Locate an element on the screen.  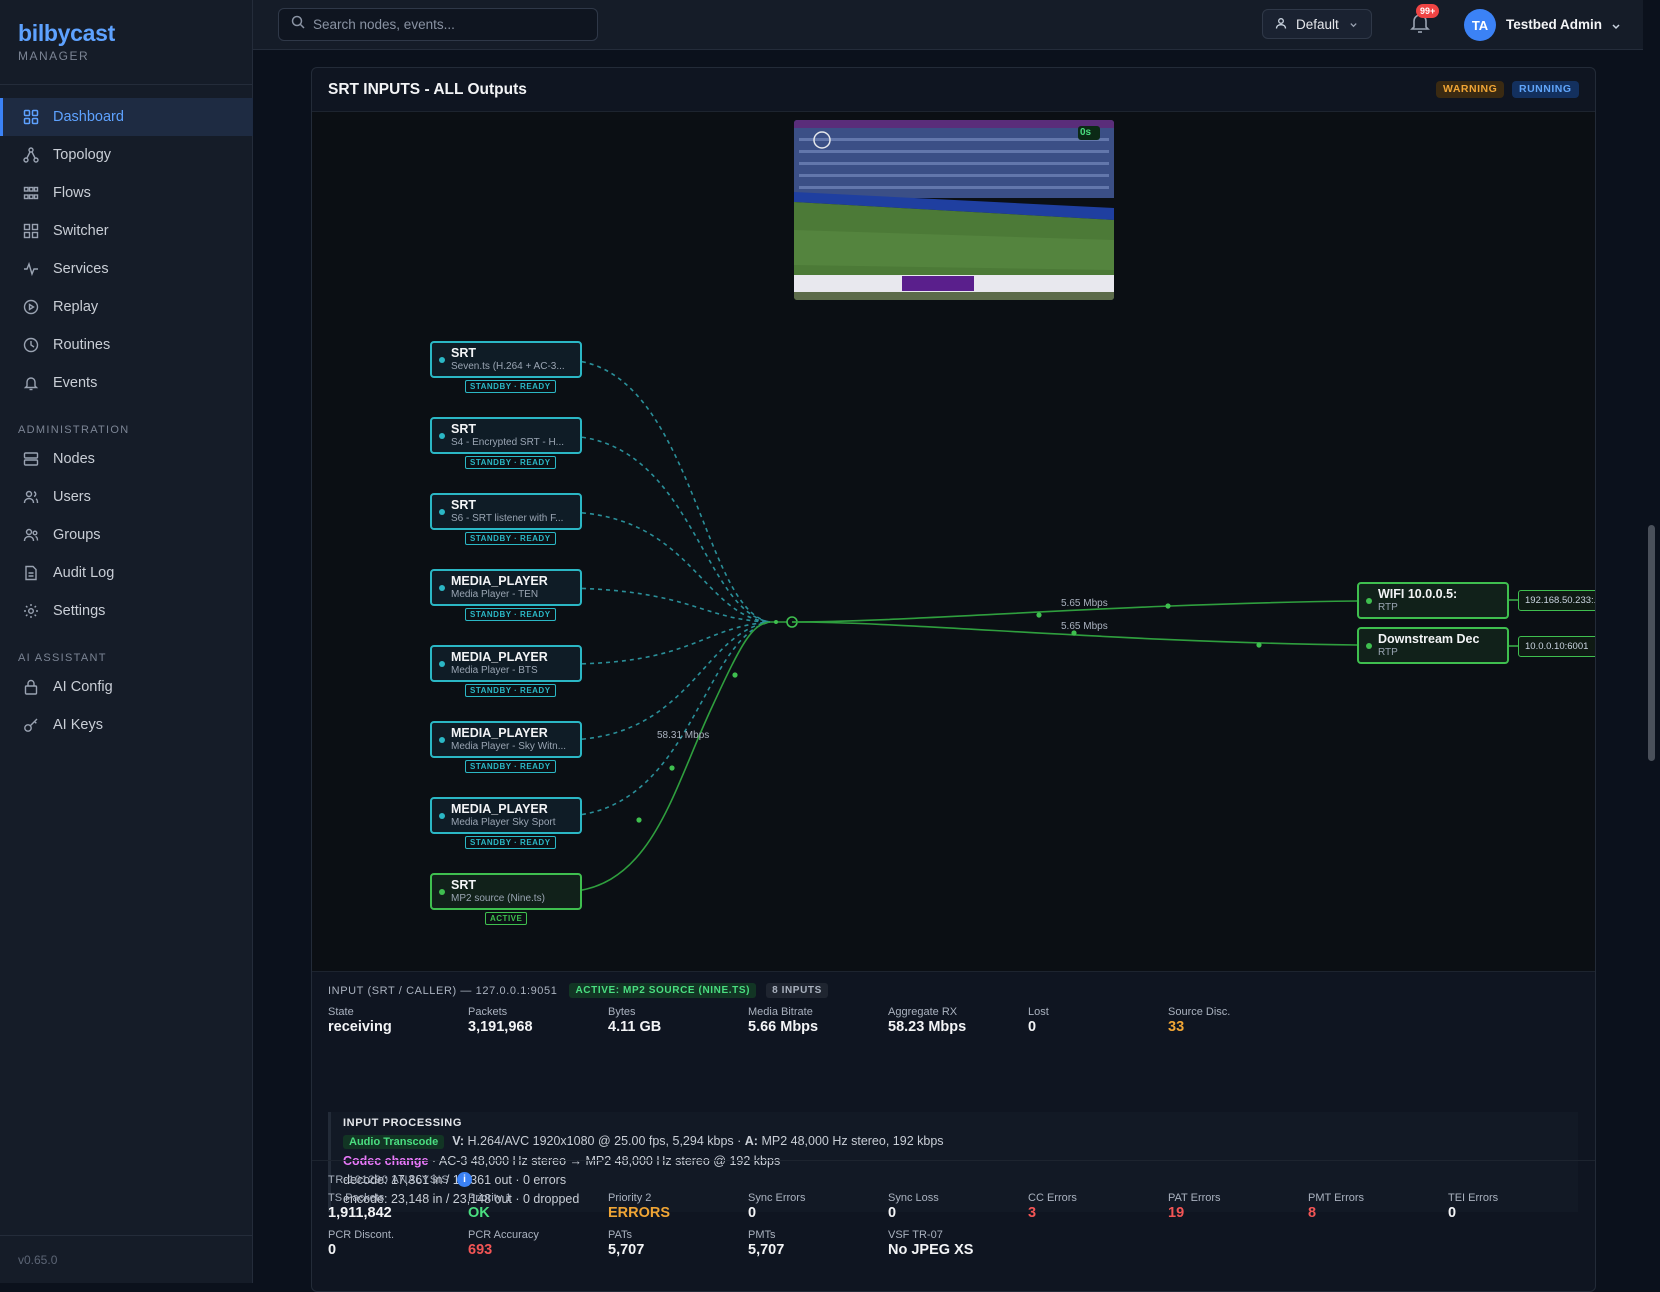
sidebar-item-services: Services is located at coordinates (126, 269).